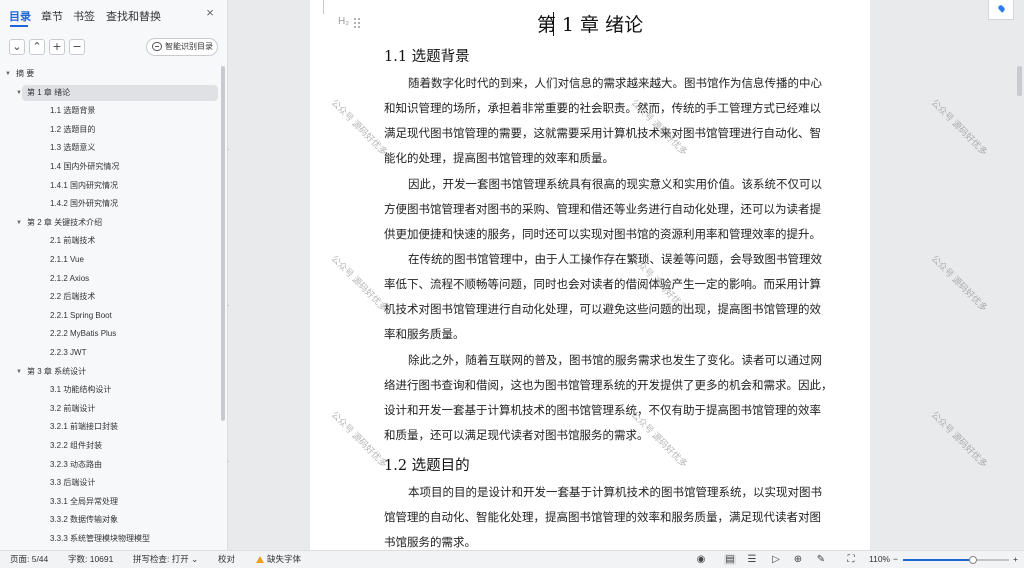 The height and width of the screenshot is (568, 1024). What do you see at coordinates (602, 309) in the screenshot?
I see `paragraph-line: 机技术对图书馆管理进行自动化处理，可以避免这些问题的出现，提高图书馆管理的效` at bounding box center [602, 309].